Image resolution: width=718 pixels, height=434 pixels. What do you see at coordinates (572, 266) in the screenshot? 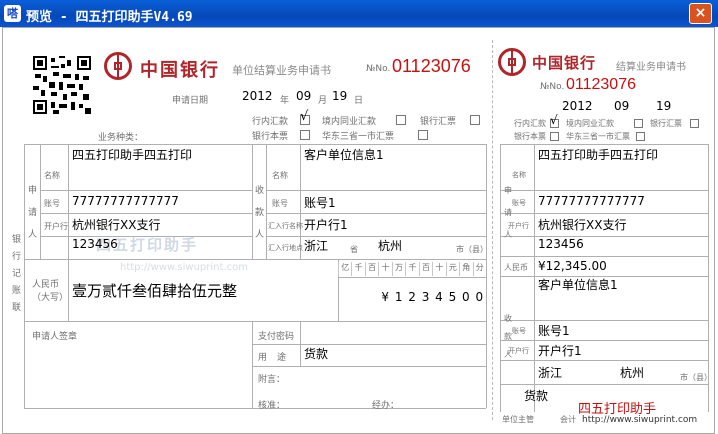
I see `stub-amount: ¥12,345.00` at bounding box center [572, 266].